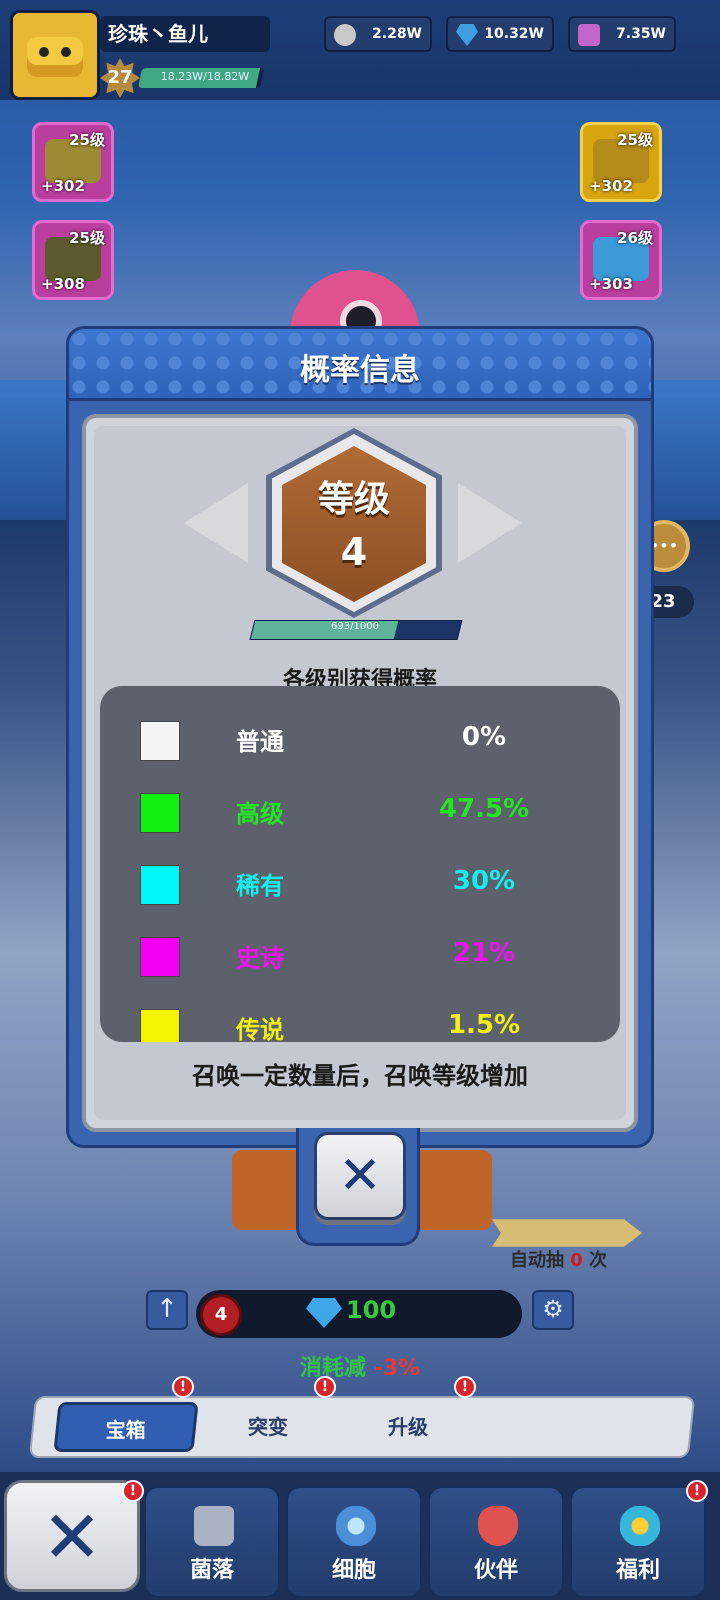 This screenshot has width=720, height=1600. What do you see at coordinates (185, 34) in the screenshot?
I see `player-name: 珍珠丶鱼儿` at bounding box center [185, 34].